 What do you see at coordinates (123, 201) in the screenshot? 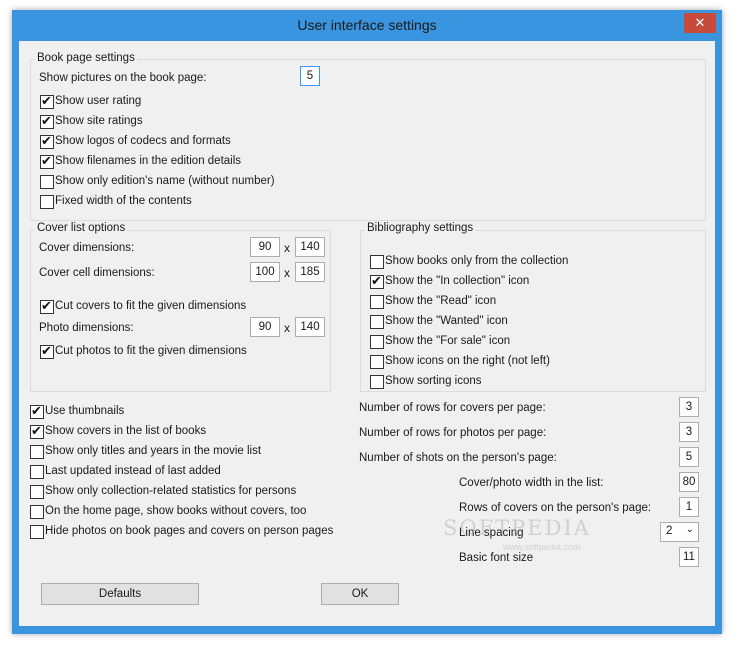
I see `book-page-checkbox-label-5: Fixed width of the contents` at bounding box center [123, 201].